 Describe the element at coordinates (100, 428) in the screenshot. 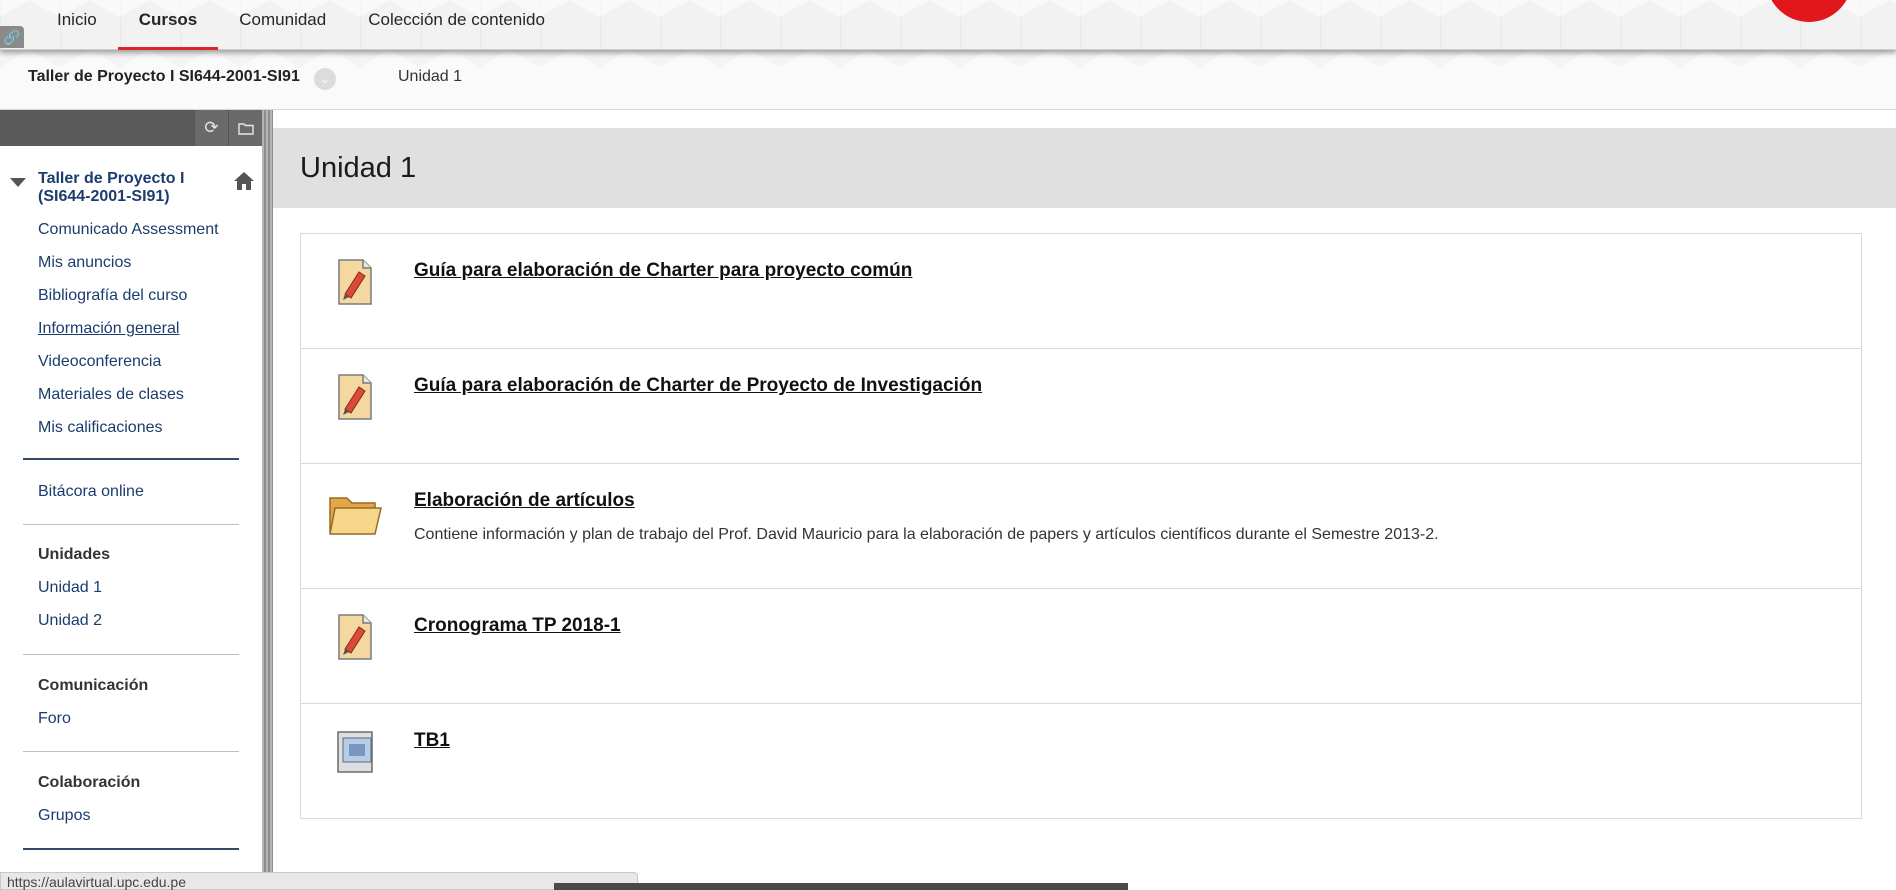

I see `sidebar-item-mis-calificaciones: Mis calificaciones` at that location.